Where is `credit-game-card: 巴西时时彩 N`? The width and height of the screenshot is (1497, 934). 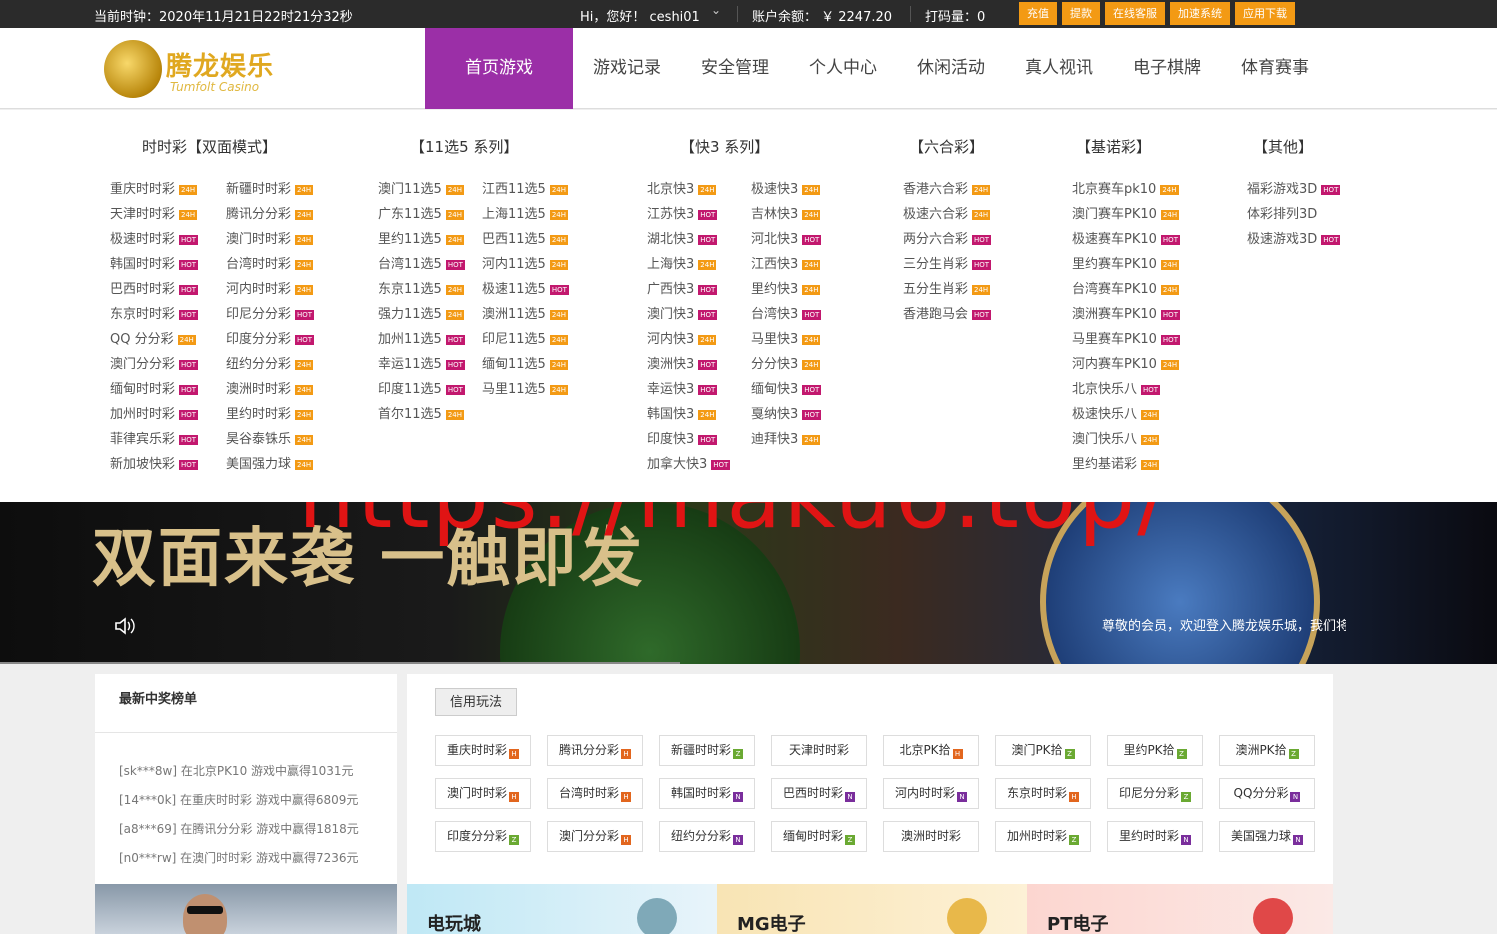 credit-game-card: 巴西时时彩 N is located at coordinates (819, 793).